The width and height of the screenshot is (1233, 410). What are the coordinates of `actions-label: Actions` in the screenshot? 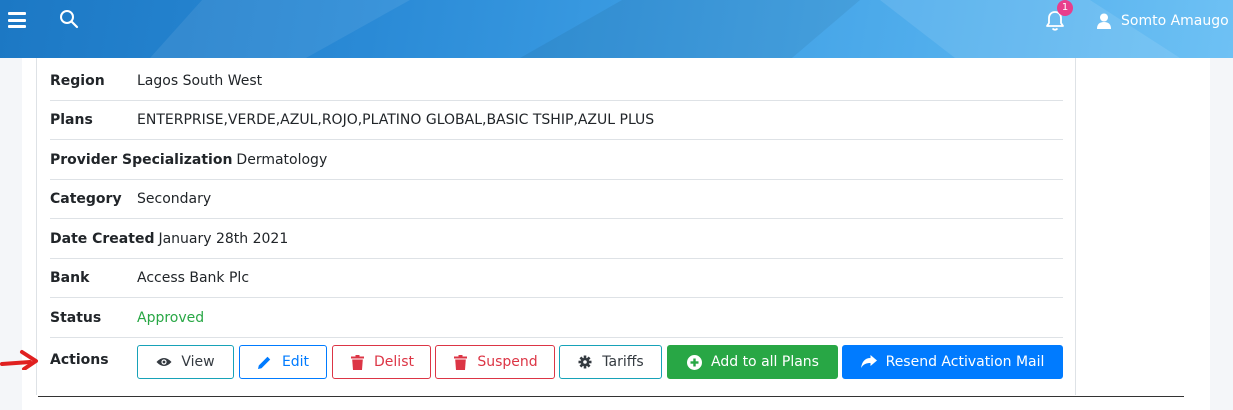 It's located at (79, 360).